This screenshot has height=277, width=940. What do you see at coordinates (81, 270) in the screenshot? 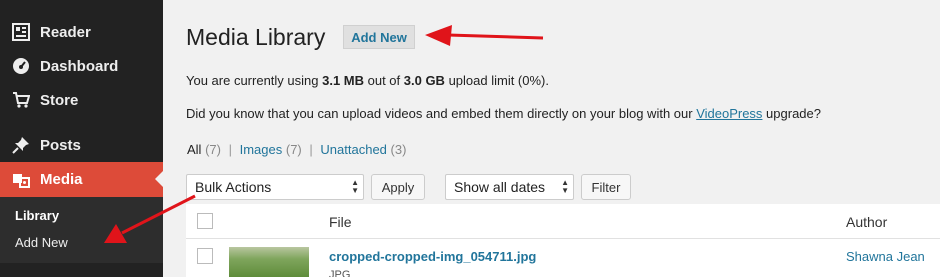
I see `sidebar-next-item` at bounding box center [81, 270].